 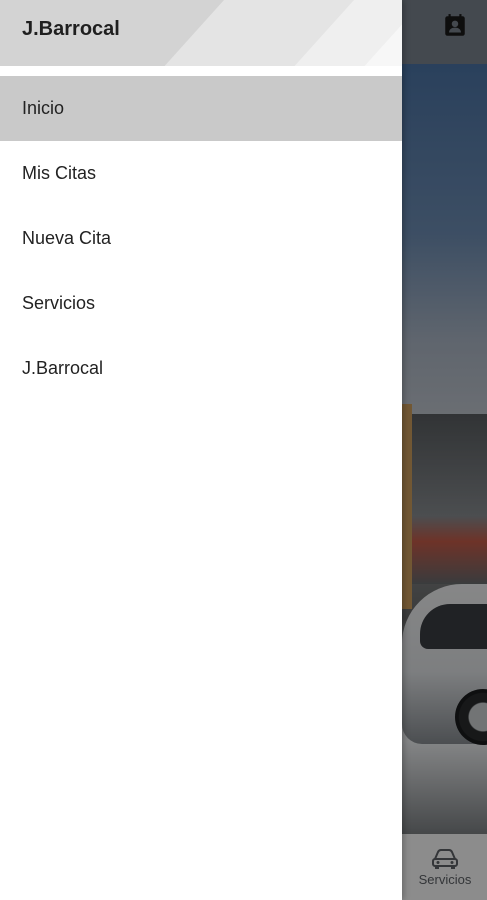 I want to click on drawer-spacer, so click(x=201, y=71).